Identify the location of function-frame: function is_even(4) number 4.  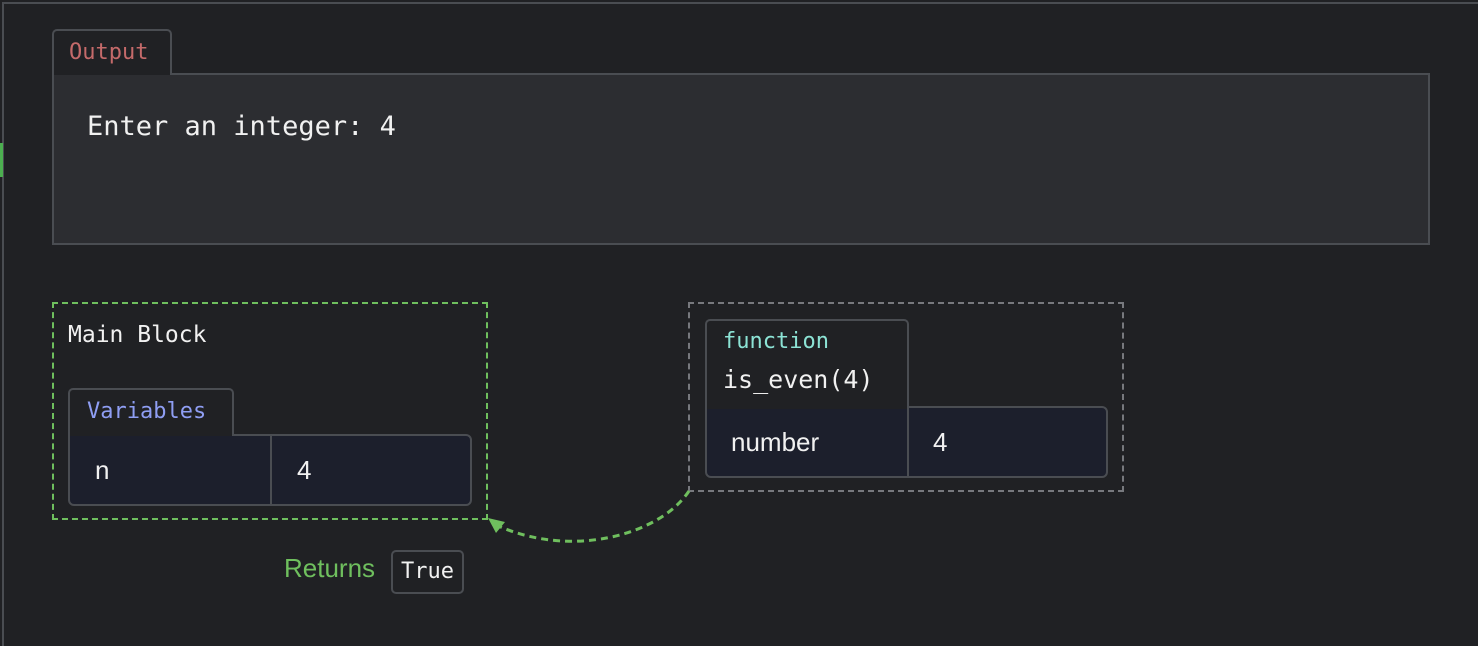
(906, 397).